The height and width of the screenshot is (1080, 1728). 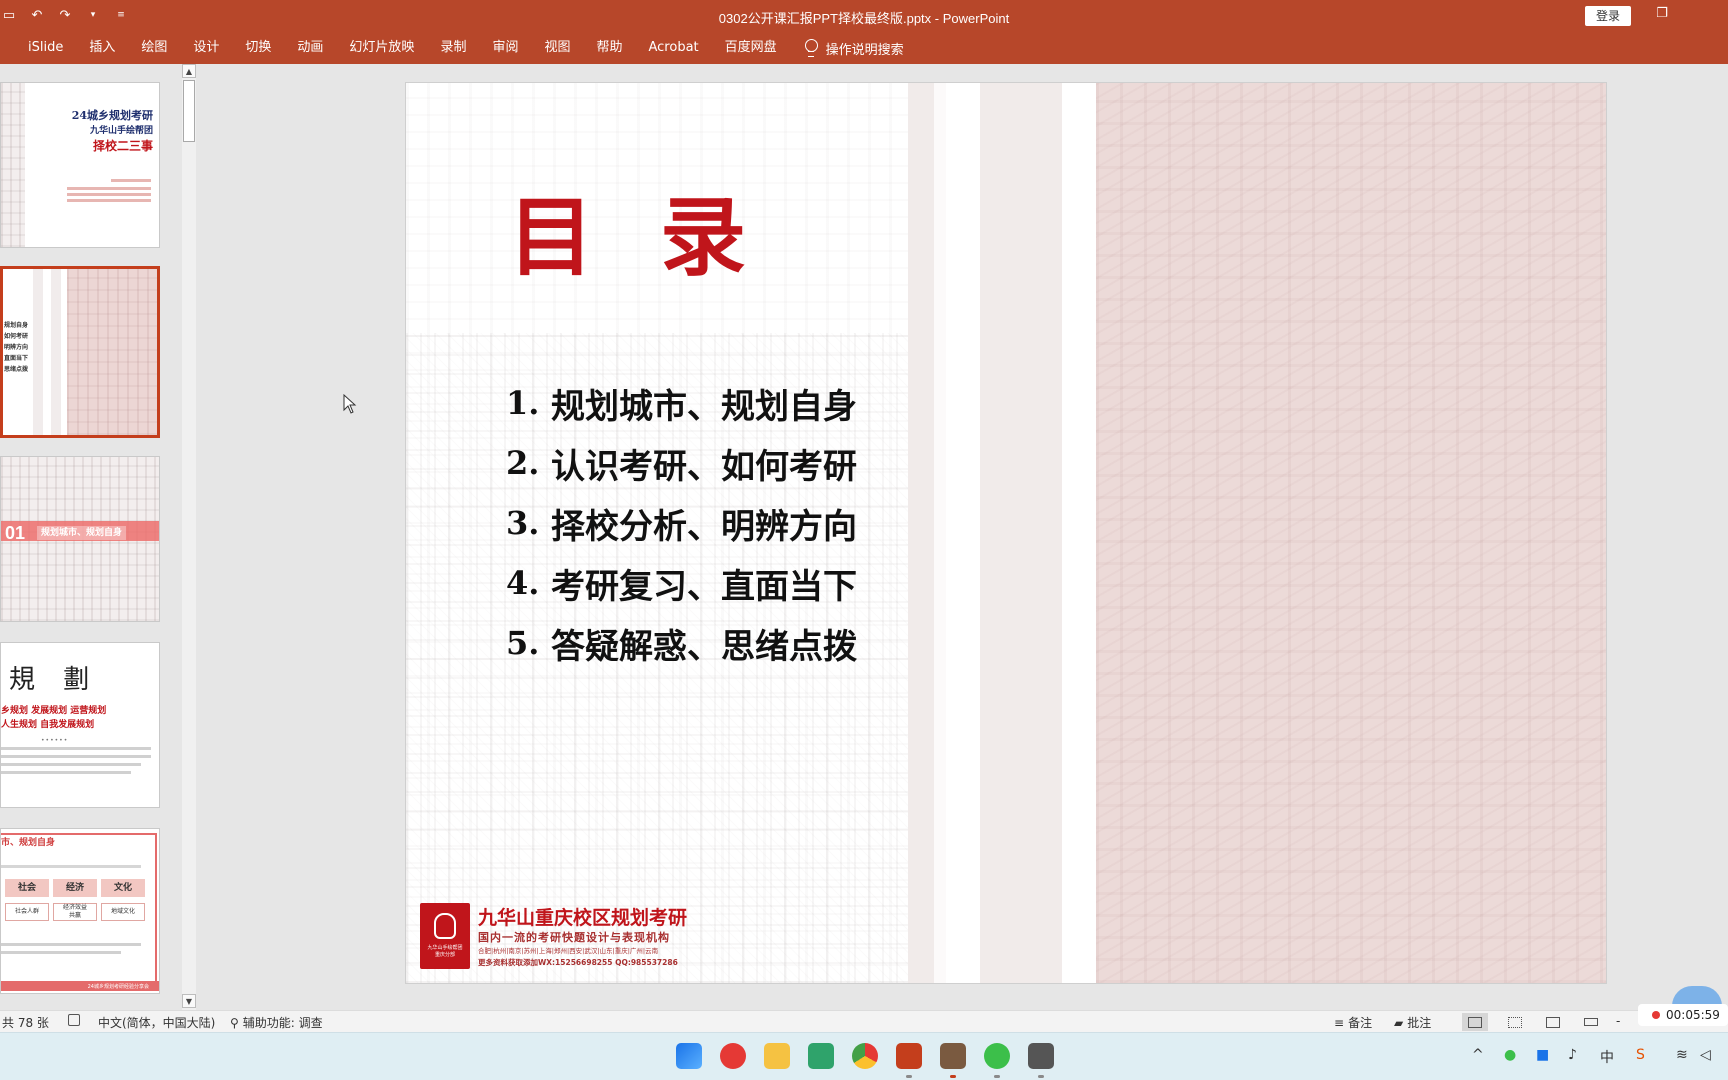 I want to click on wifi-icon: ≋, so click(x=1682, y=1055).